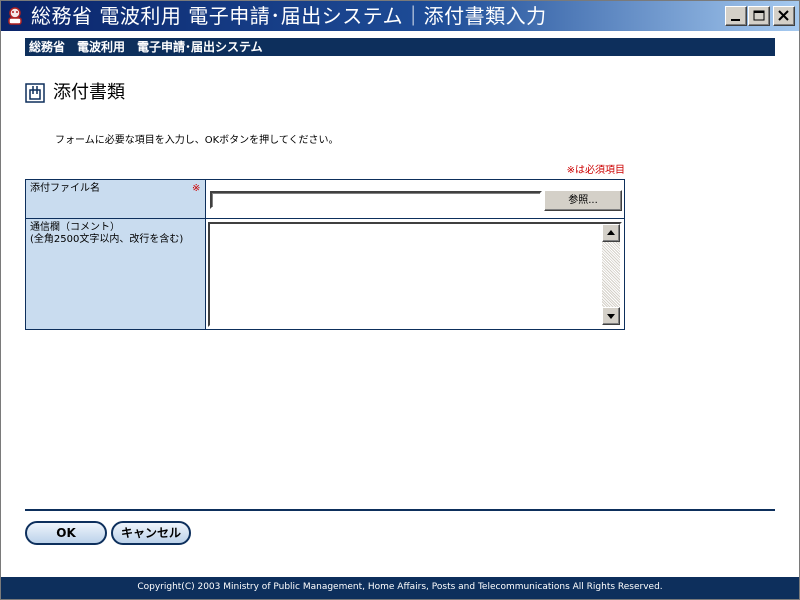 This screenshot has height=600, width=800. I want to click on row-divider, so click(415, 218).